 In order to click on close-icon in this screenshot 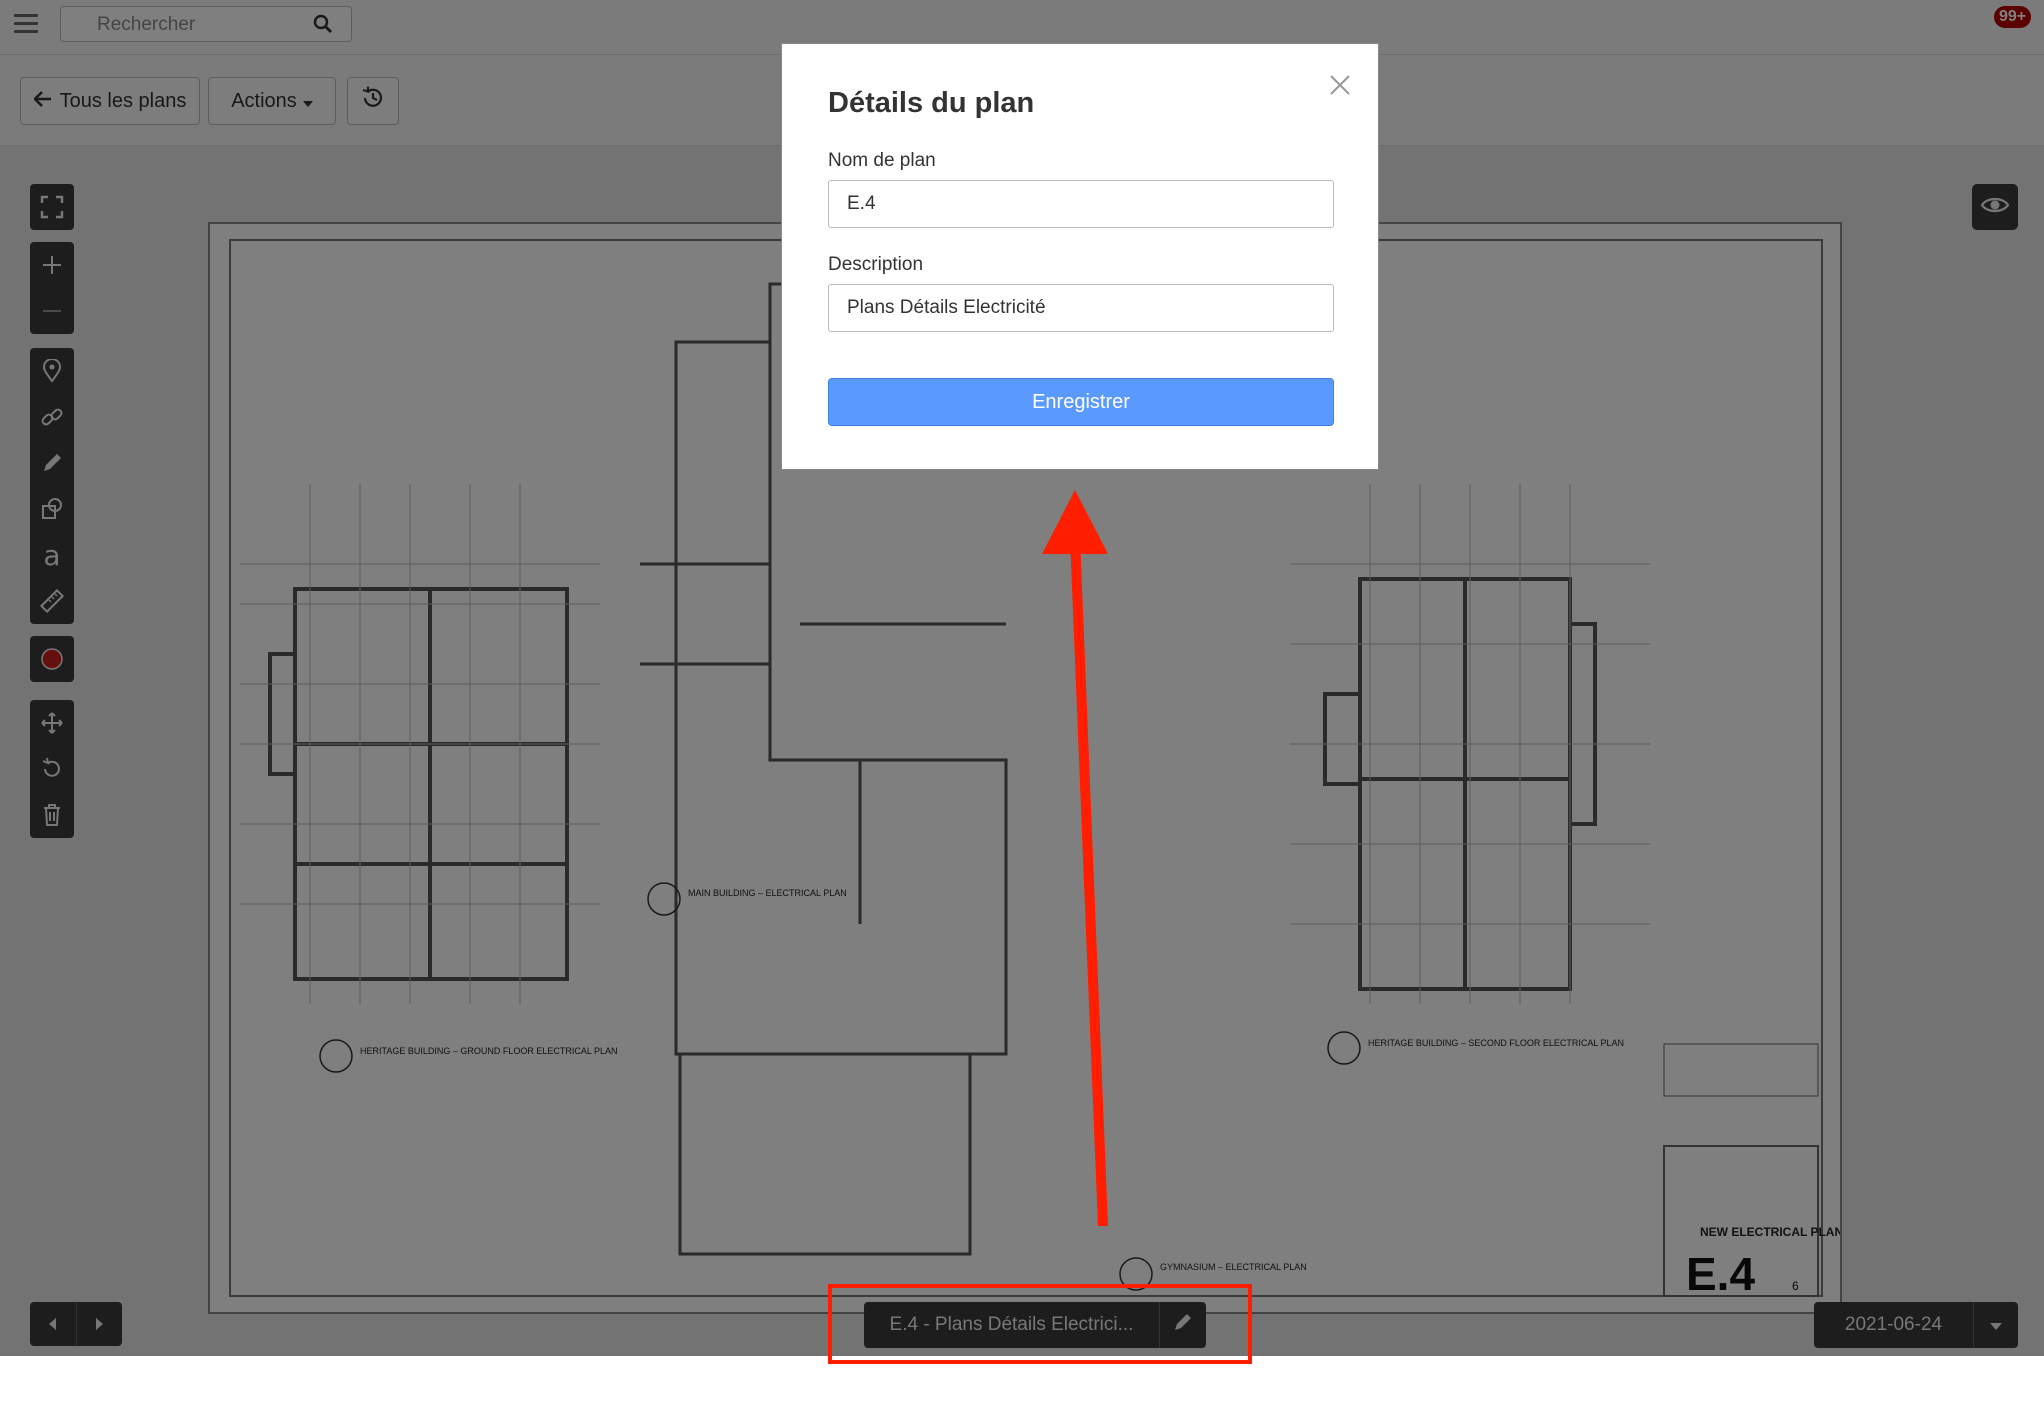, I will do `click(1340, 85)`.